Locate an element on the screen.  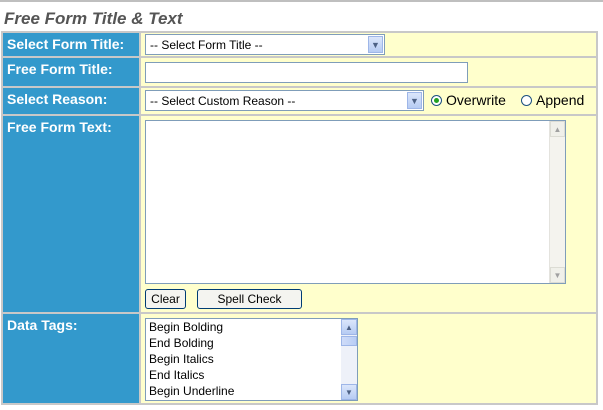
textarea-scrollbar: ▲ ▼ is located at coordinates (557, 202).